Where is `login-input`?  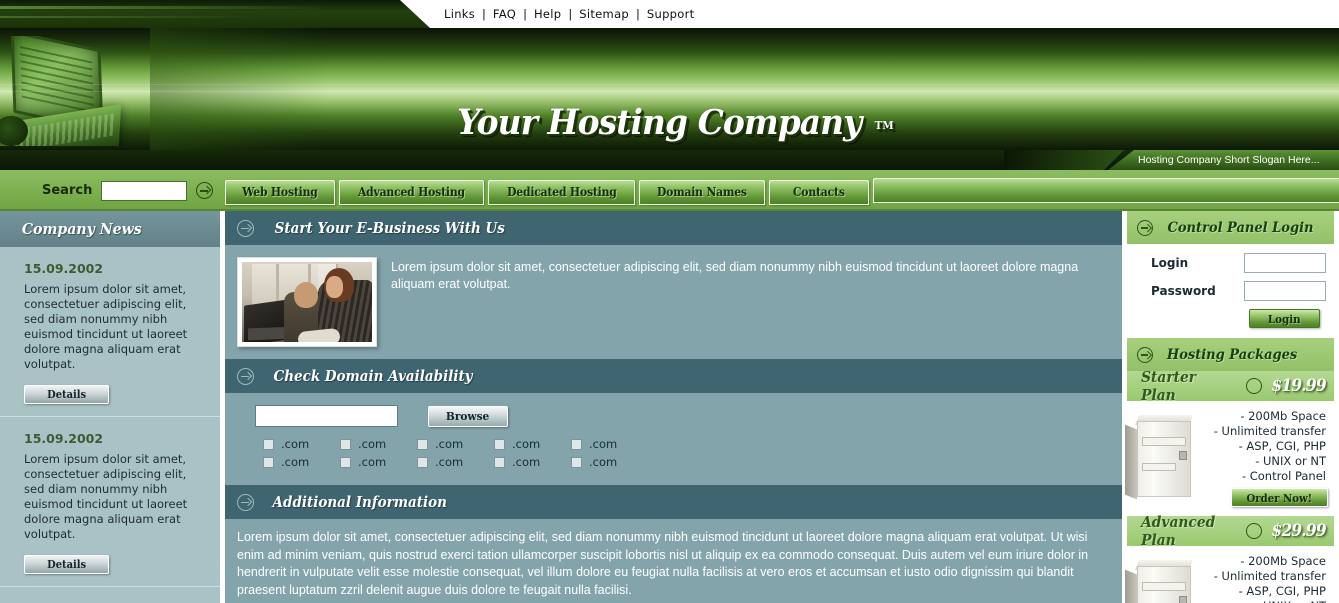
login-input is located at coordinates (1285, 263).